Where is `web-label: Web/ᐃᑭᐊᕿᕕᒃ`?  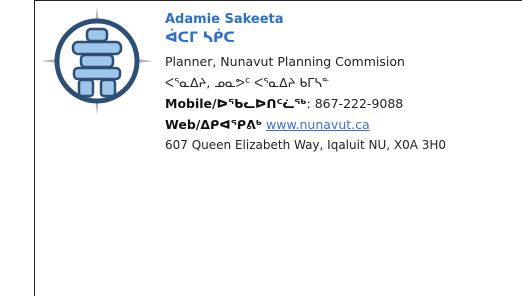
web-label: Web/ᐃᑭᐊᕿᕕᒃ is located at coordinates (214, 124).